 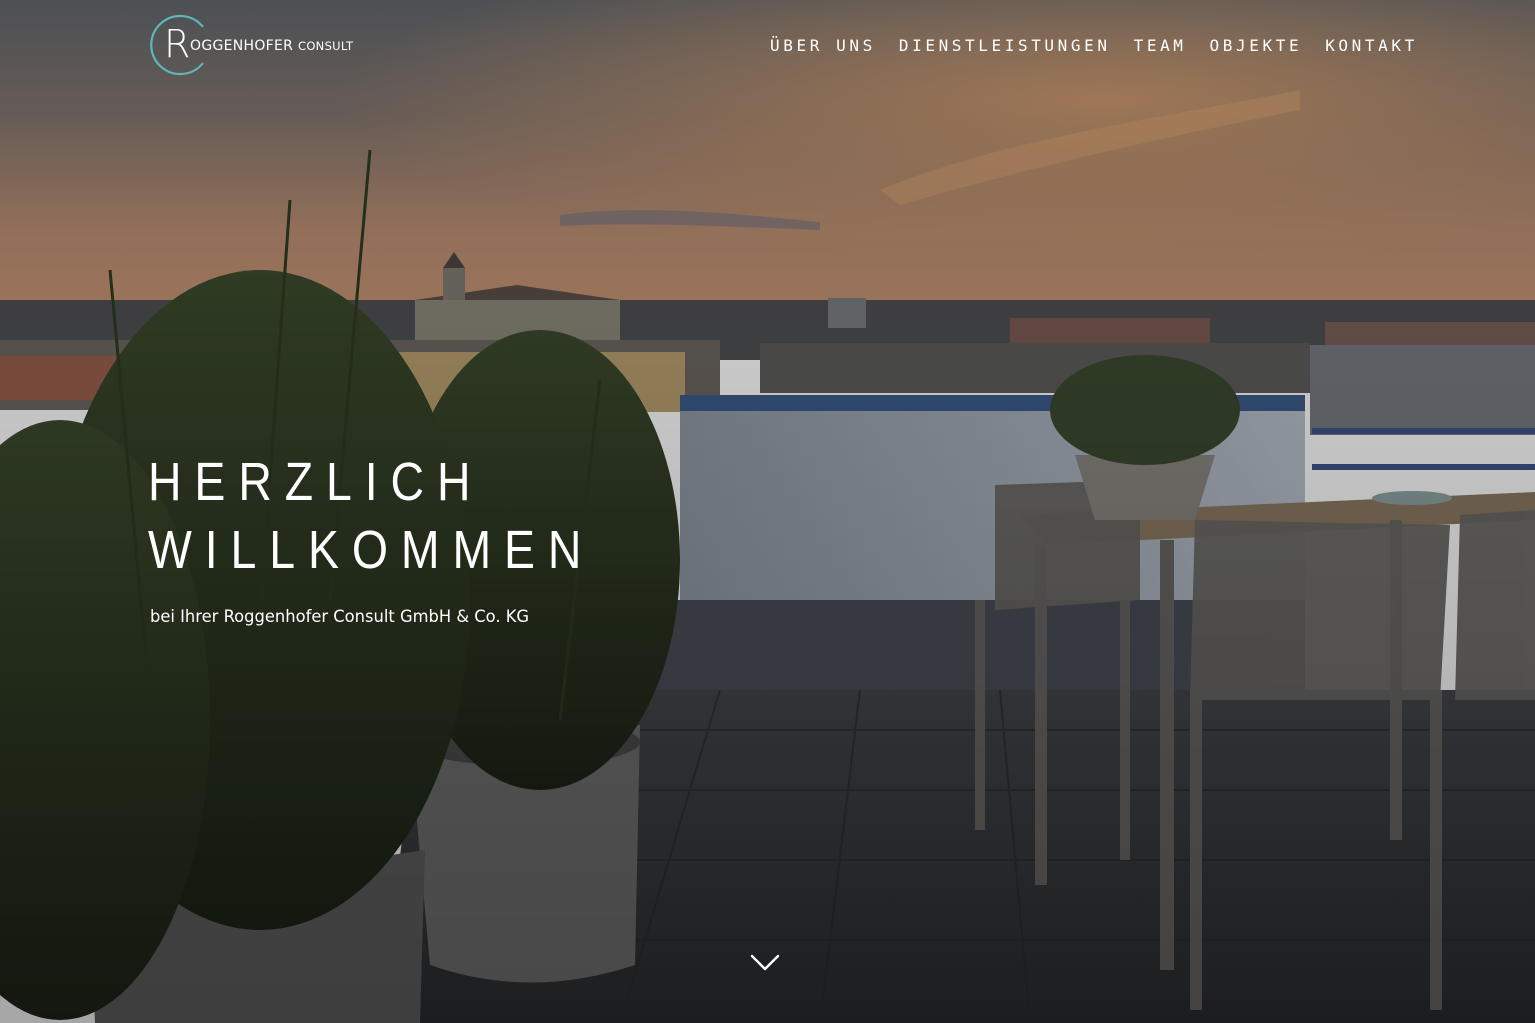 What do you see at coordinates (1160, 46) in the screenshot?
I see `nav-item-team: TEAM` at bounding box center [1160, 46].